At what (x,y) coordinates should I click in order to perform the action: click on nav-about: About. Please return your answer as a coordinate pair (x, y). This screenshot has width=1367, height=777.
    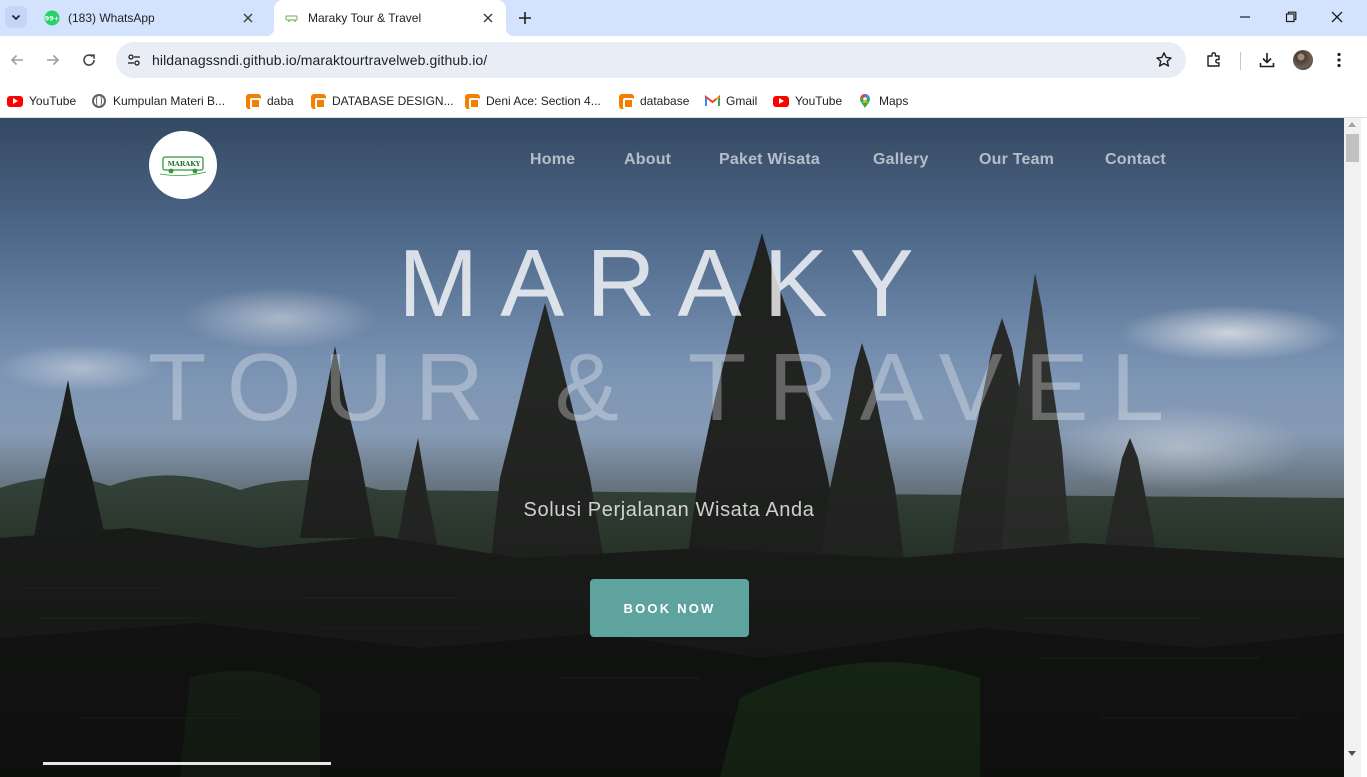
    Looking at the image, I should click on (647, 160).